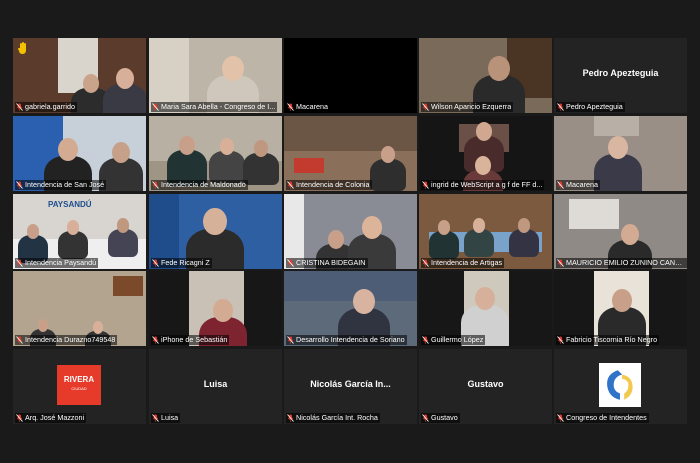 This screenshot has width=700, height=463. Describe the element at coordinates (625, 262) in the screenshot. I see `participant-name: MAURICIO EMILIO ZUNINO CANEPA` at that location.